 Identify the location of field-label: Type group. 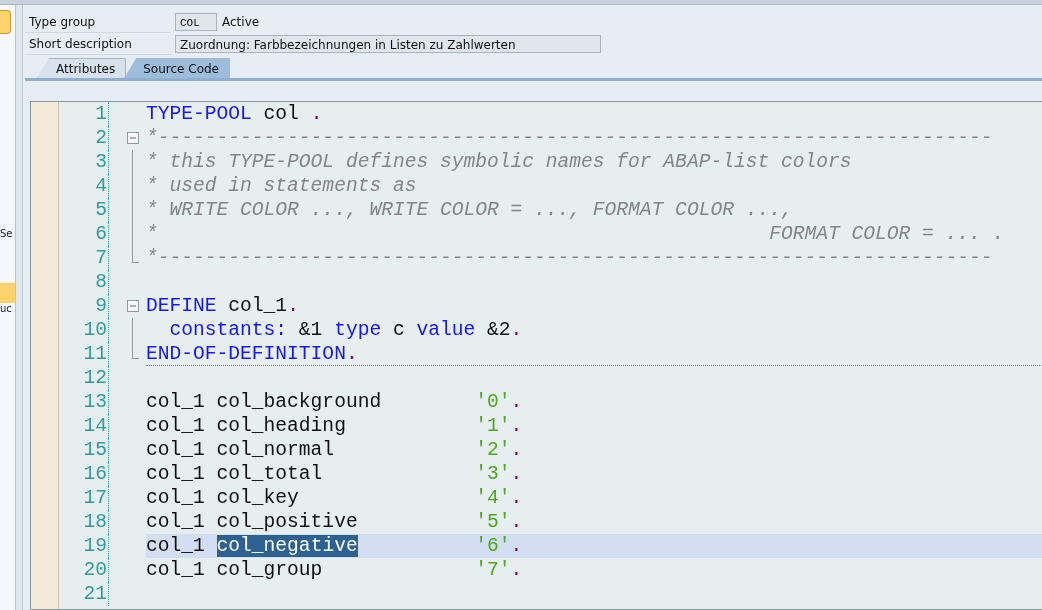
(98, 22).